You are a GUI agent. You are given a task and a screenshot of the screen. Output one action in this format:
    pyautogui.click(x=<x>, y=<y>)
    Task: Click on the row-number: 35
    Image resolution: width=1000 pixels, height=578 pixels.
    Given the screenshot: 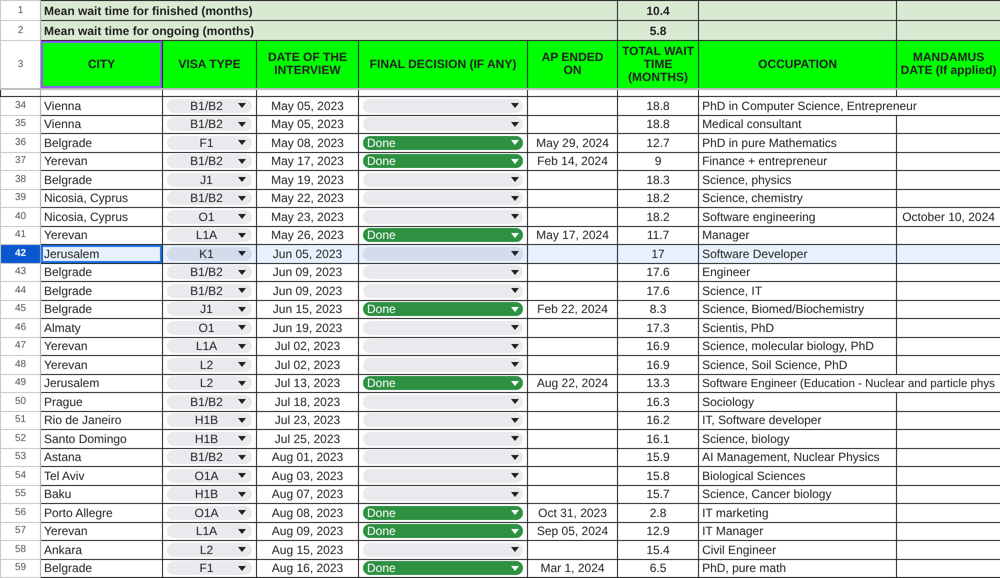 What is the action you would take?
    pyautogui.click(x=20, y=124)
    